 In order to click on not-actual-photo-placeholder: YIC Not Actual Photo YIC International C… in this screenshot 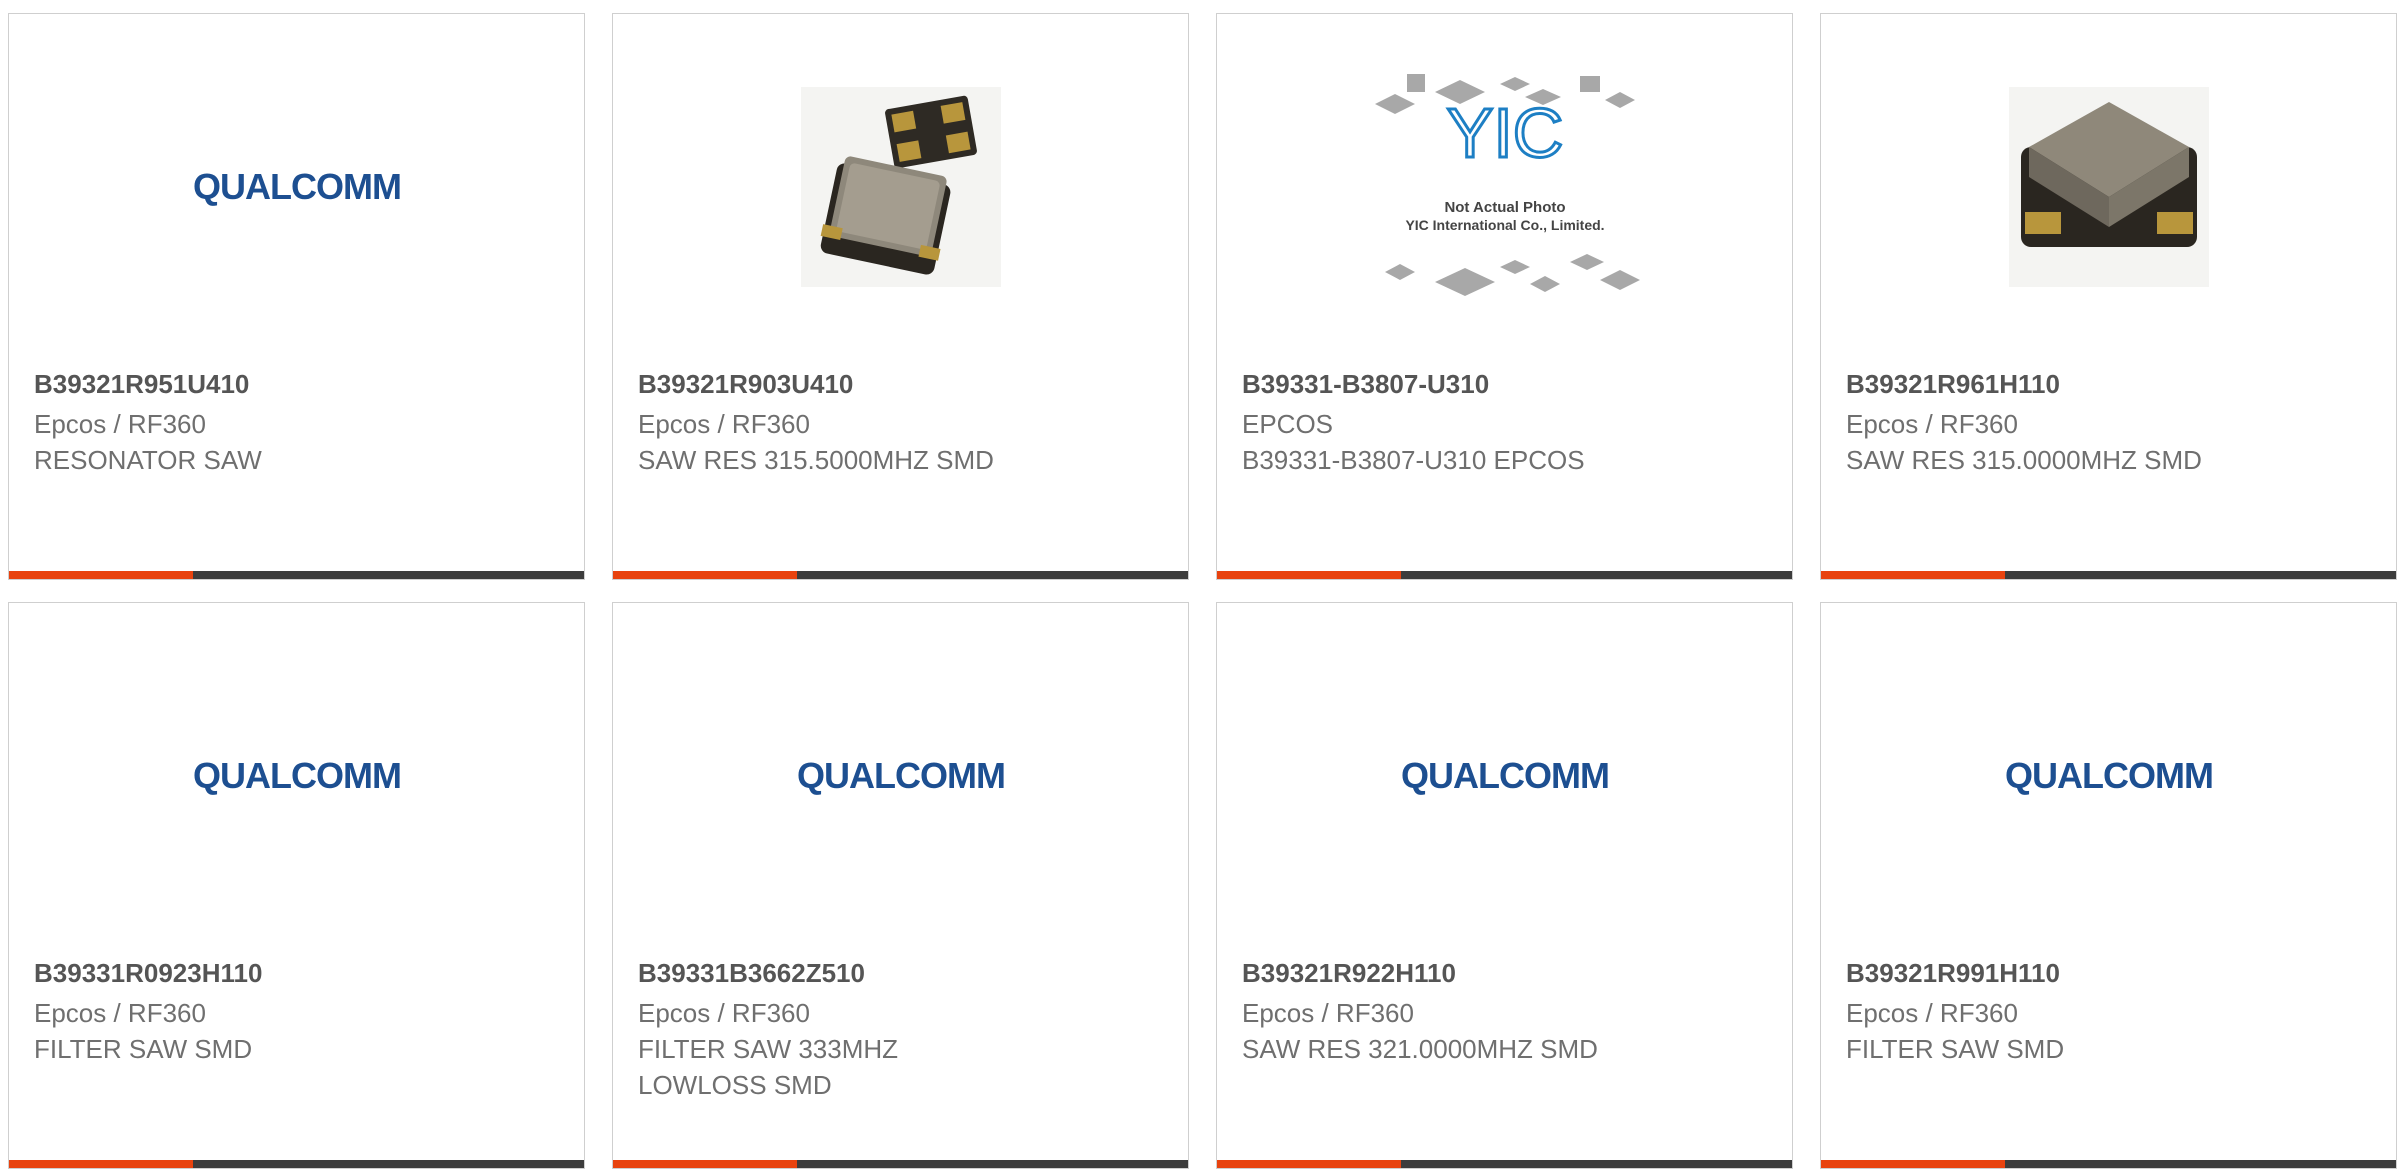, I will do `click(1507, 184)`.